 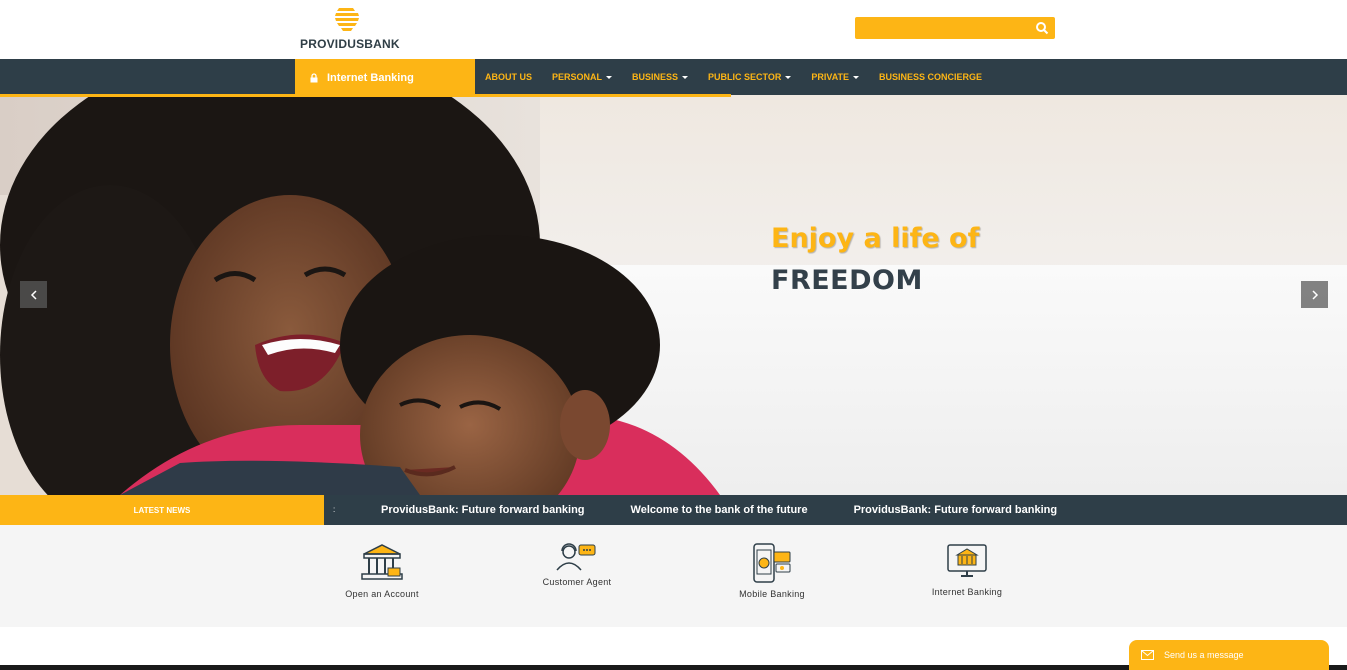 I want to click on mobile-banking-link: Mobile Banking, so click(x=772, y=576).